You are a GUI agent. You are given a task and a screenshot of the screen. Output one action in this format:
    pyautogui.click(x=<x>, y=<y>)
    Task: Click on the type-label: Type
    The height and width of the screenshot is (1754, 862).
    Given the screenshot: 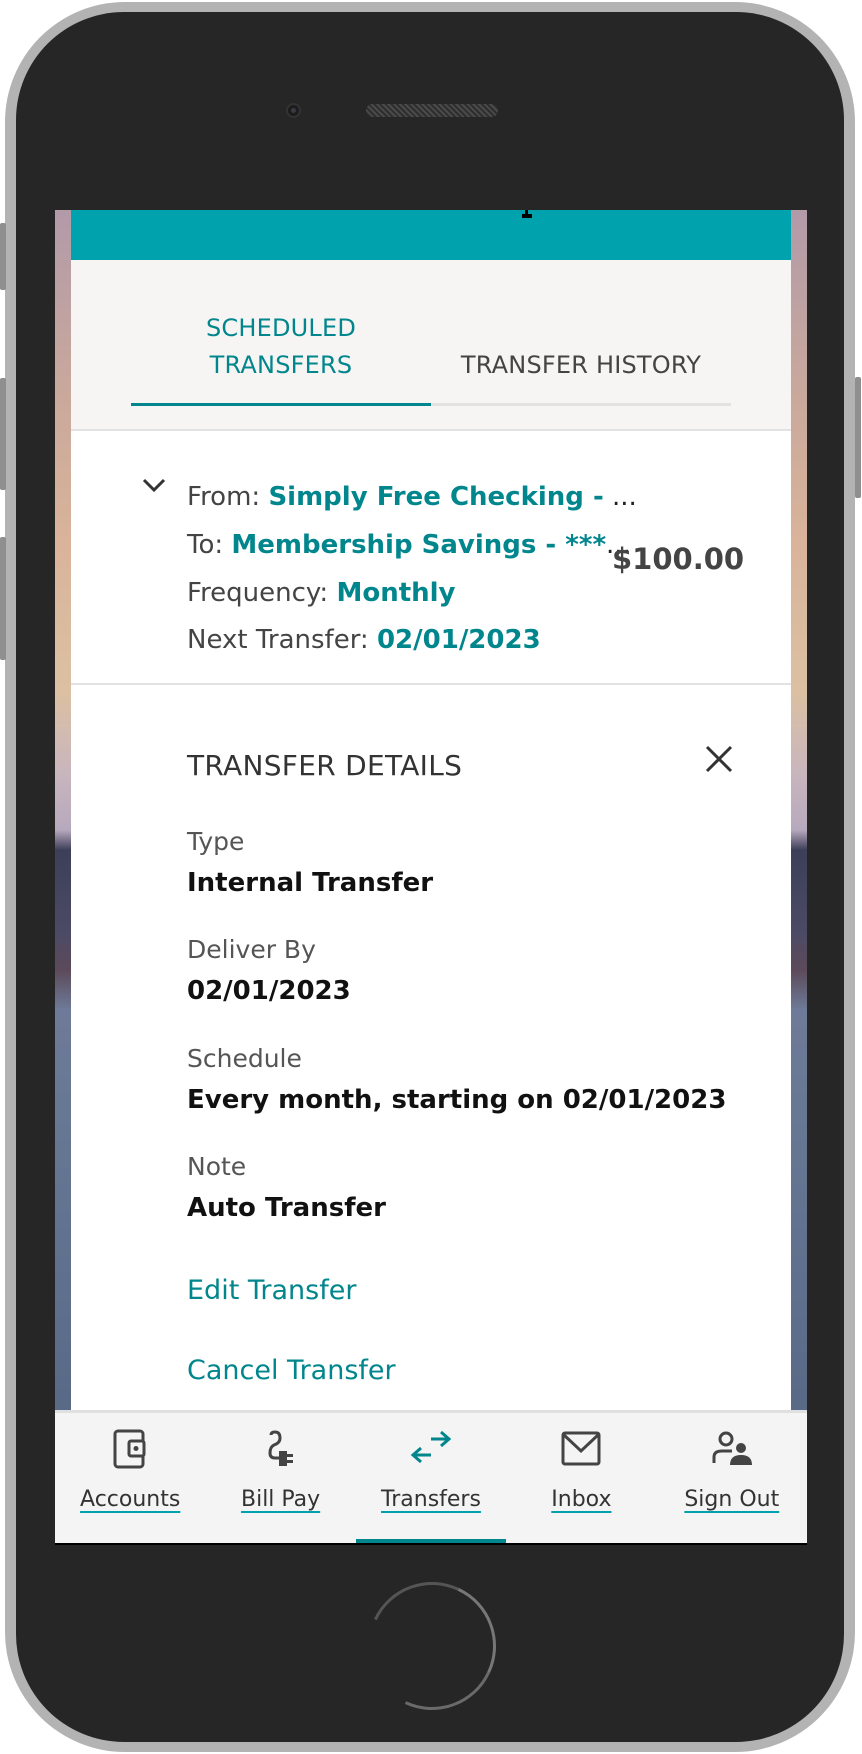 What is the action you would take?
    pyautogui.click(x=216, y=841)
    